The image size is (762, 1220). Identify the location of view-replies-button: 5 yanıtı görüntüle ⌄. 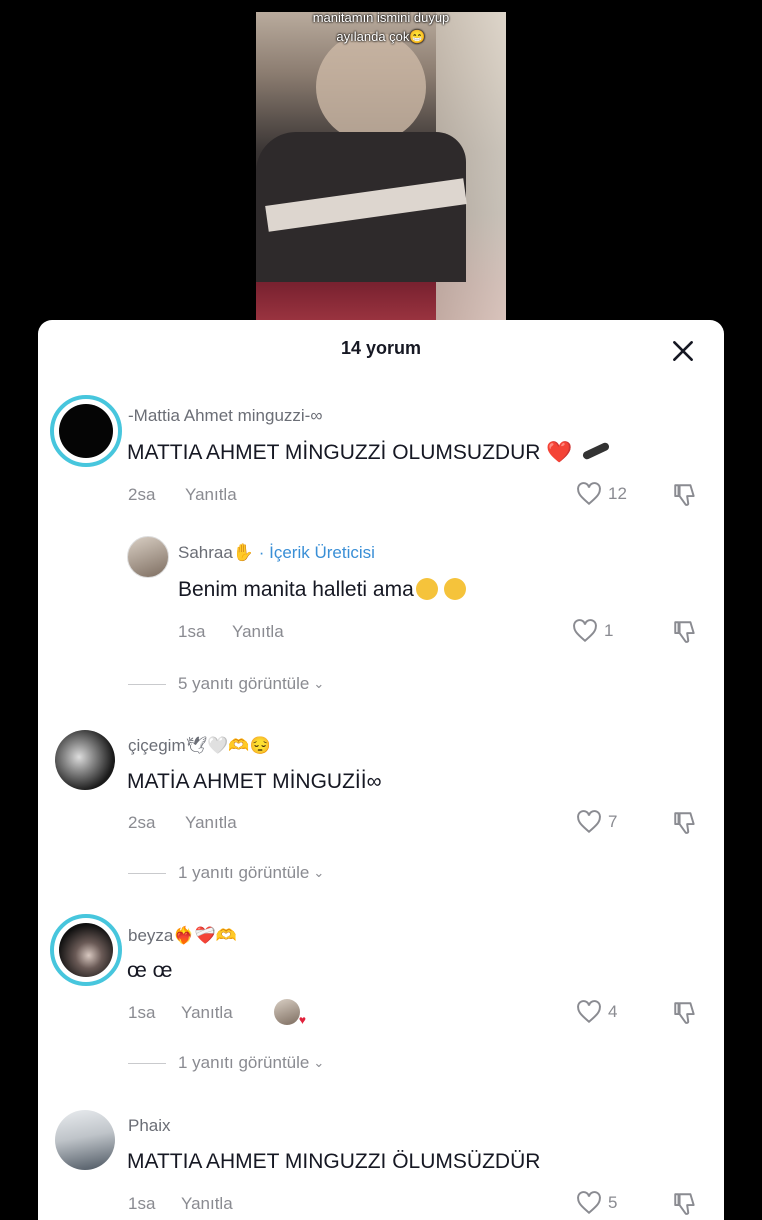
(226, 684).